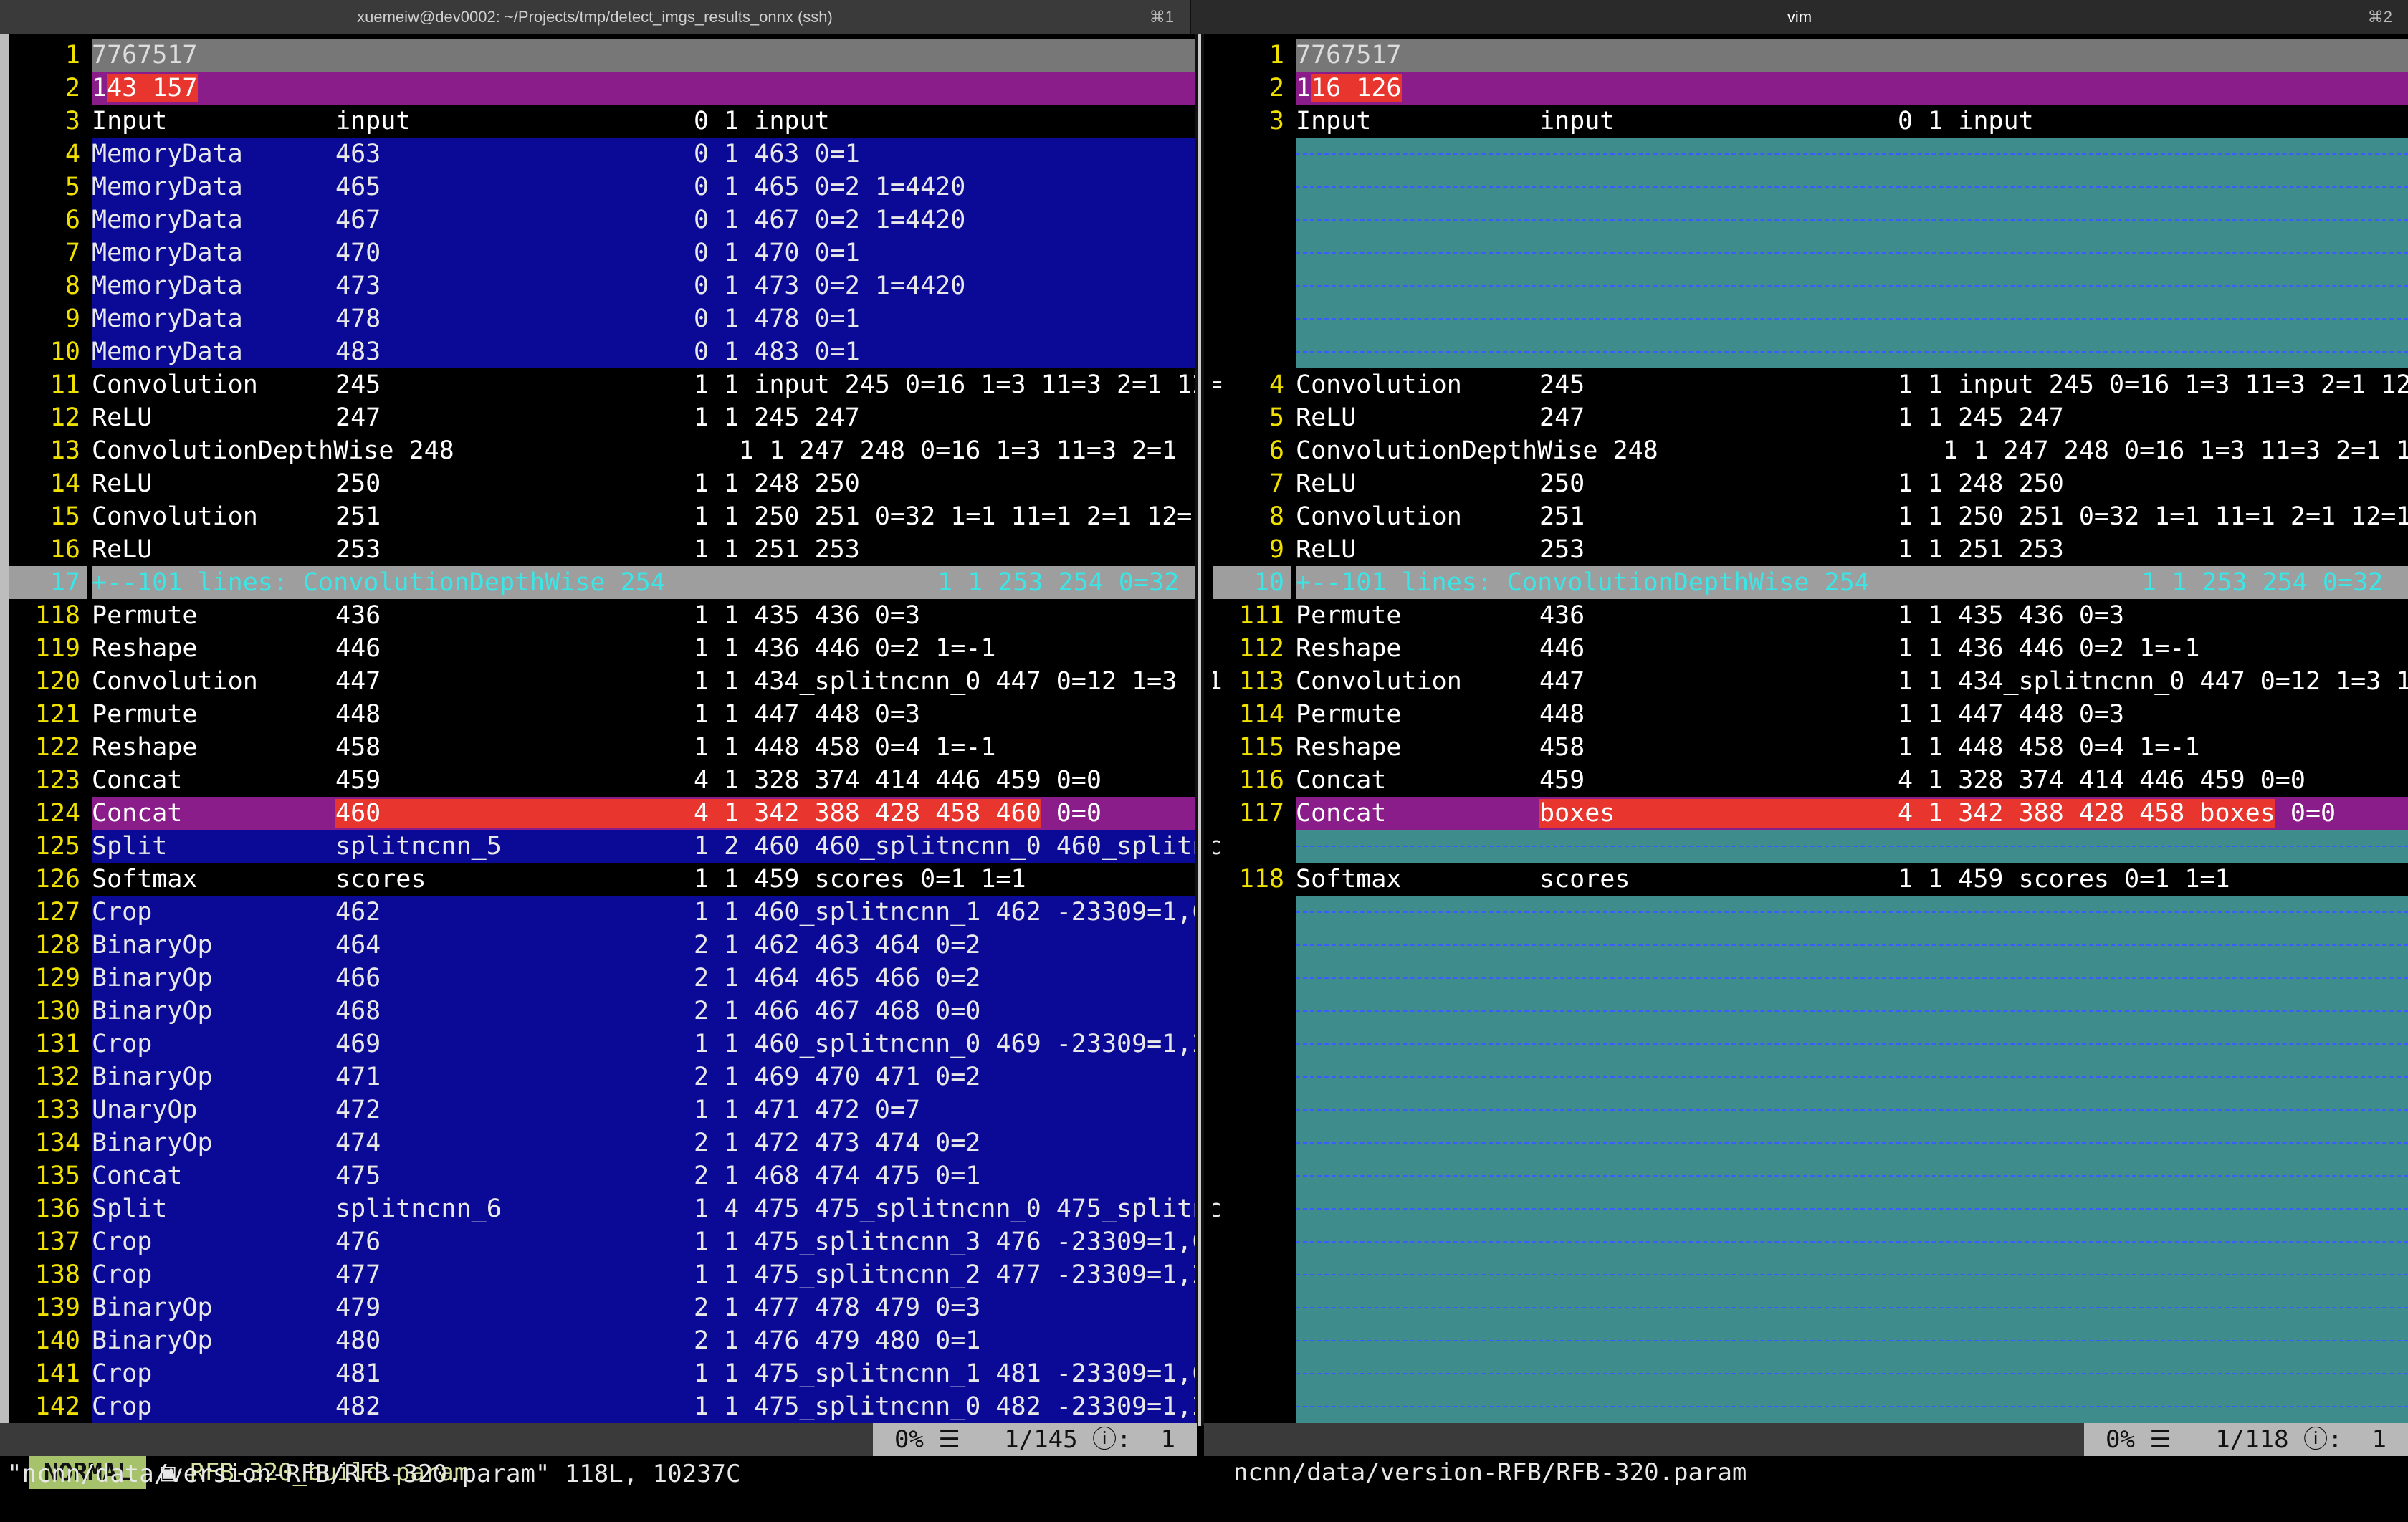 This screenshot has width=2408, height=1522. What do you see at coordinates (643, 979) in the screenshot?
I see `text-line: BinaryOp 466 2 1 464 465 466 0=2` at bounding box center [643, 979].